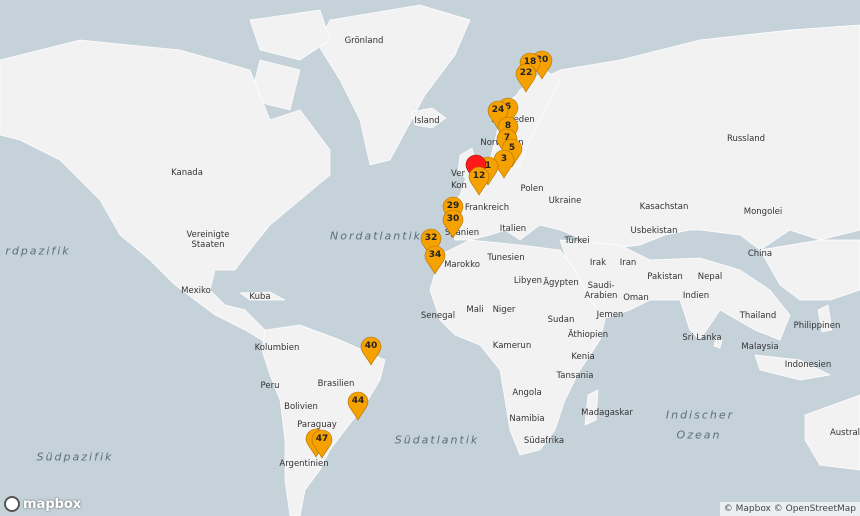 This screenshot has width=860, height=516. I want to click on label-usa: Vereinigte Staaten, so click(208, 240).